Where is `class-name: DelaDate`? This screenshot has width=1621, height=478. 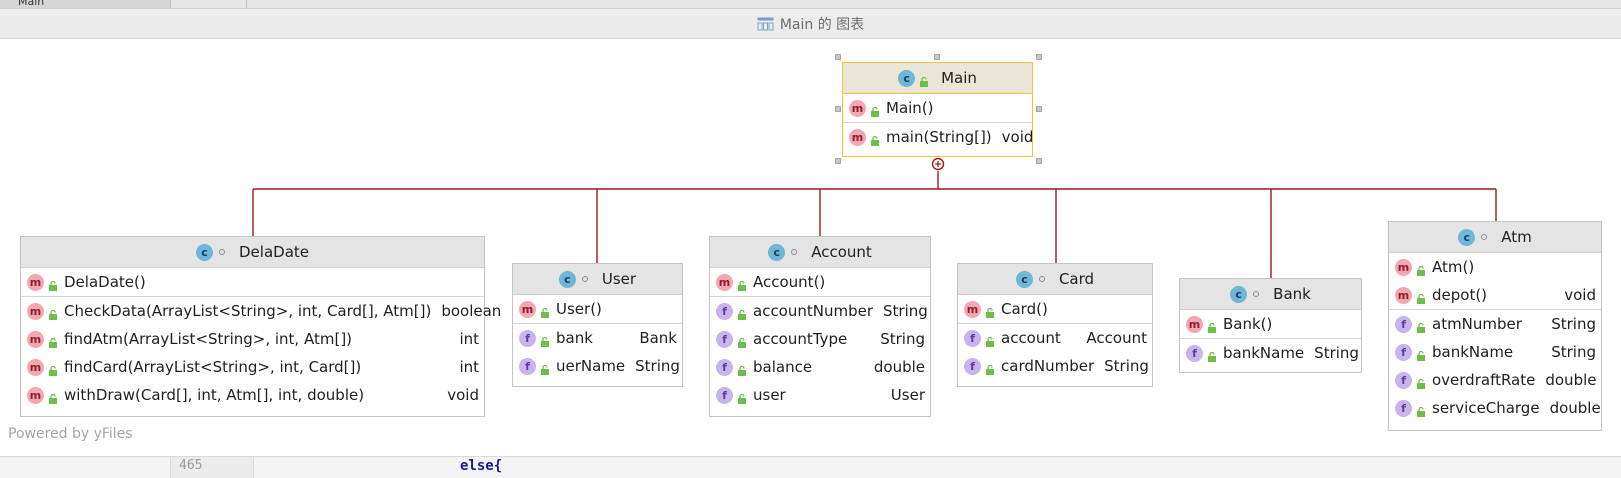
class-name: DelaDate is located at coordinates (274, 252).